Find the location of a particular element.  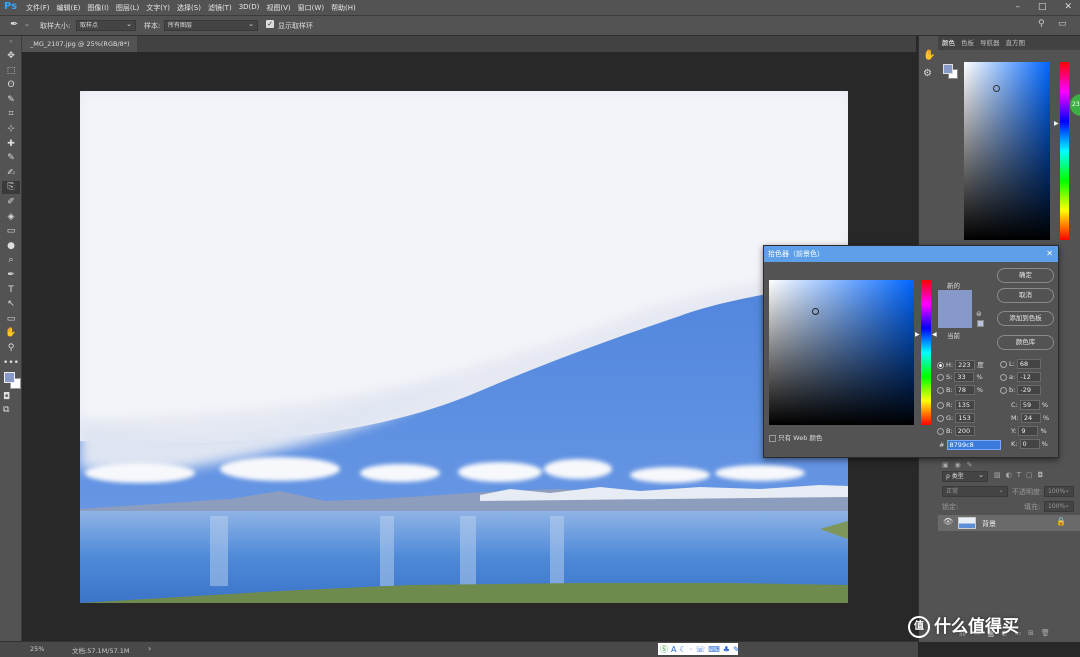

lab-l-input: 68 is located at coordinates (1028, 364).